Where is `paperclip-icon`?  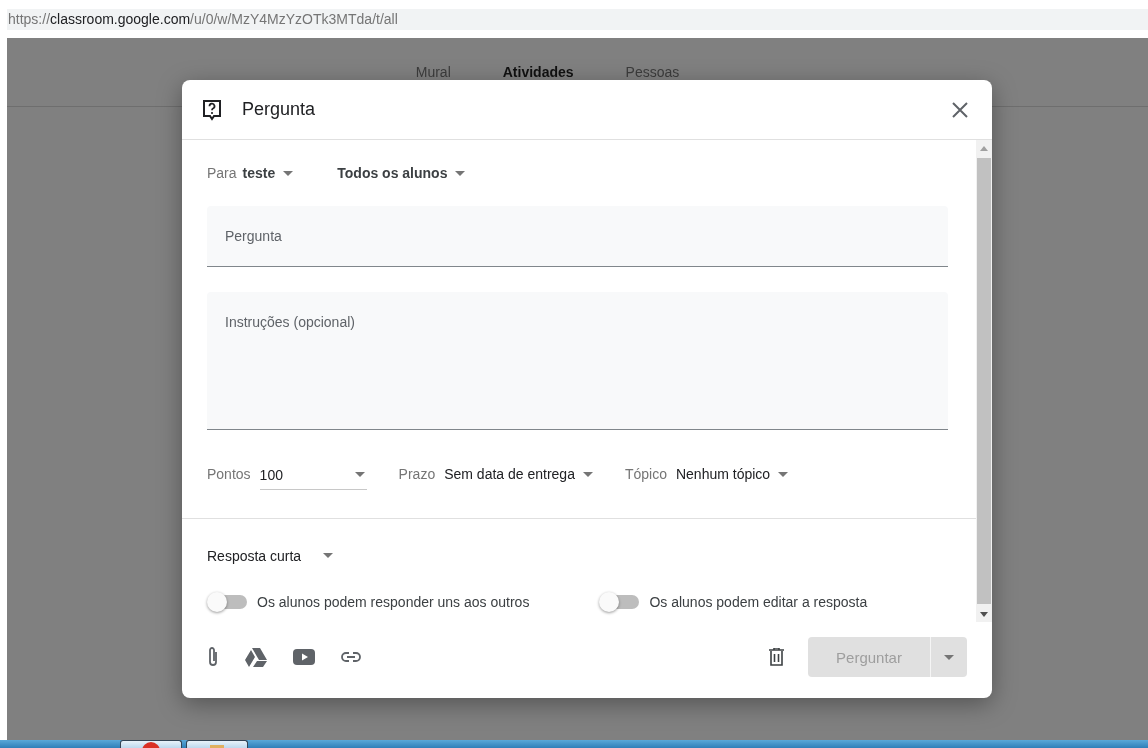 paperclip-icon is located at coordinates (213, 657).